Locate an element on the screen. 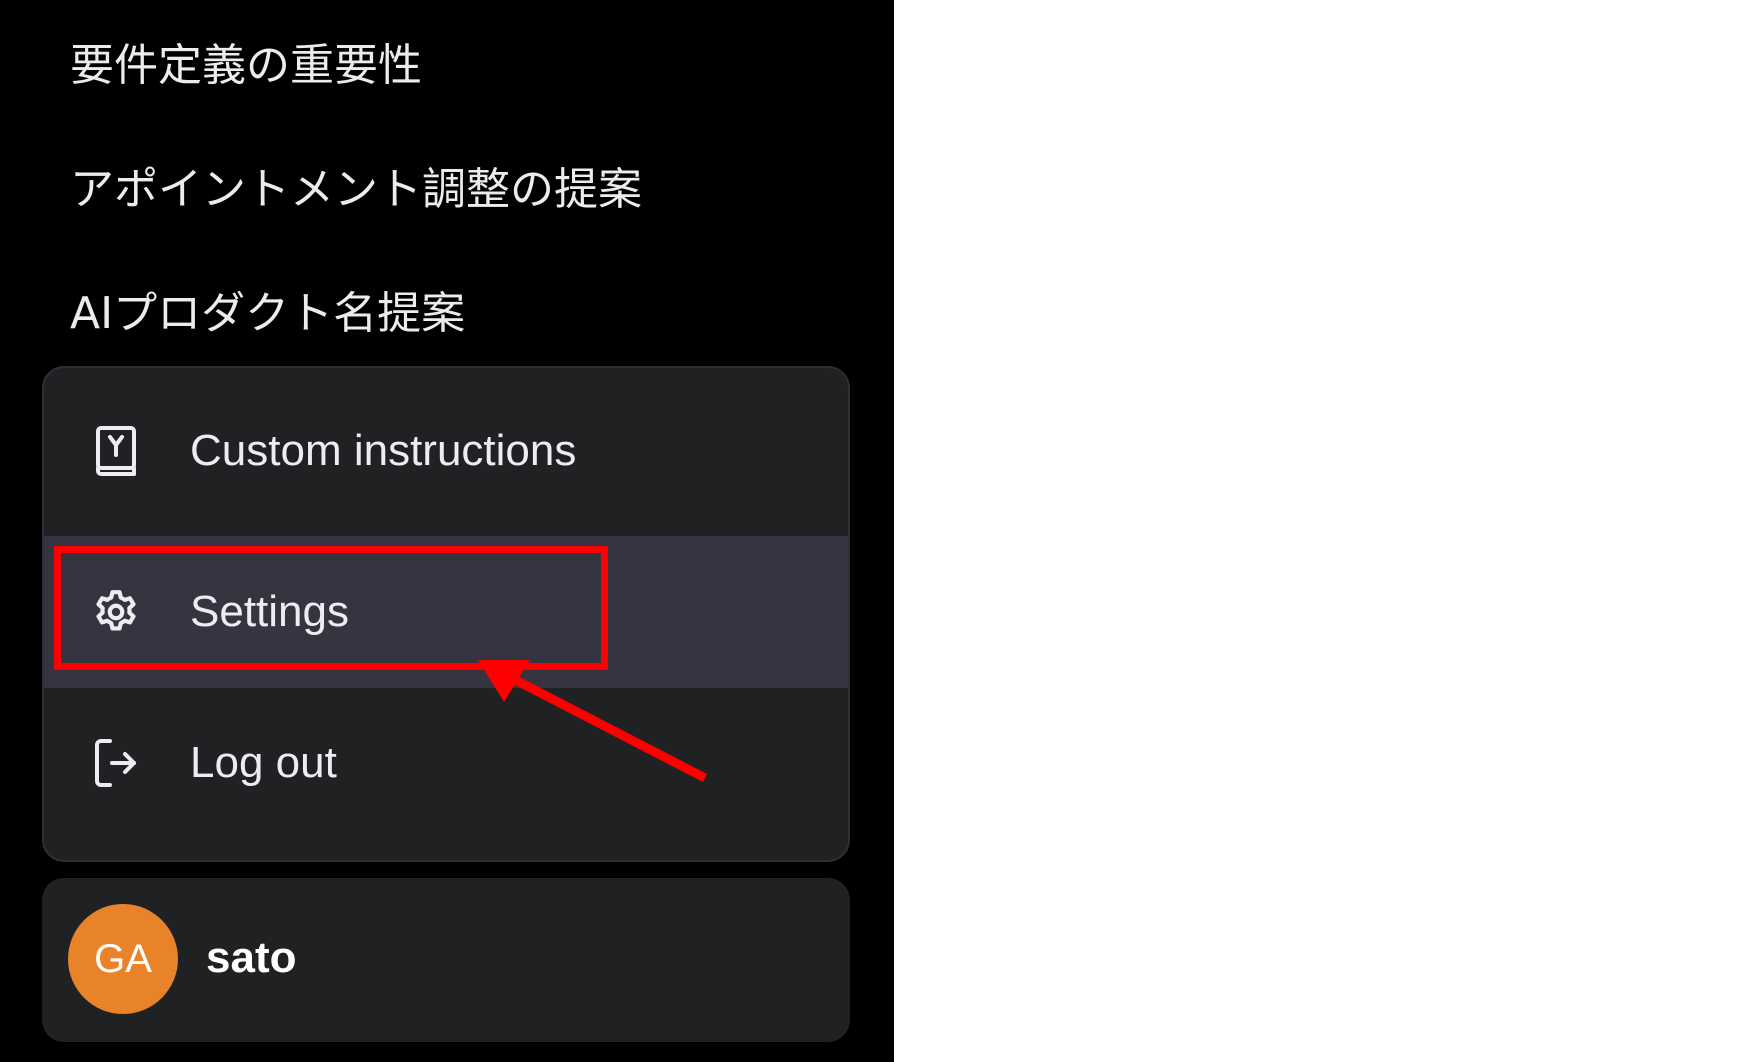 This screenshot has height=1062, width=1745. settings-menu-item: Settings is located at coordinates (446, 612).